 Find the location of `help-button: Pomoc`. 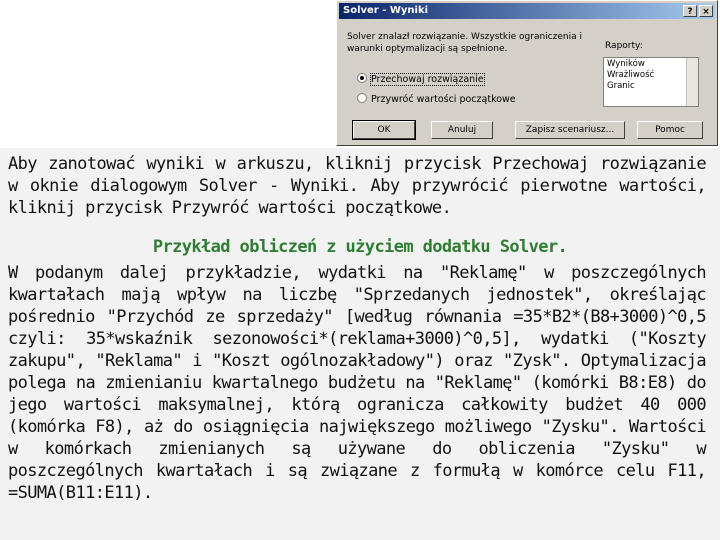

help-button: Pomoc is located at coordinates (670, 130).